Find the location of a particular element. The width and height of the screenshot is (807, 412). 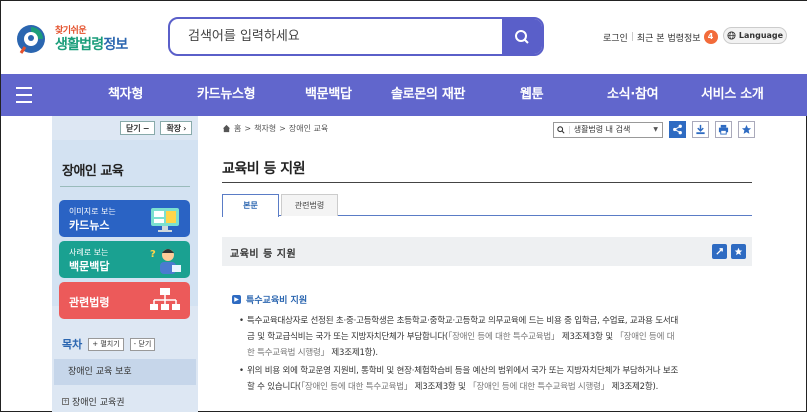

nav-item-cardnews: 카드뉴스형 is located at coordinates (226, 95).